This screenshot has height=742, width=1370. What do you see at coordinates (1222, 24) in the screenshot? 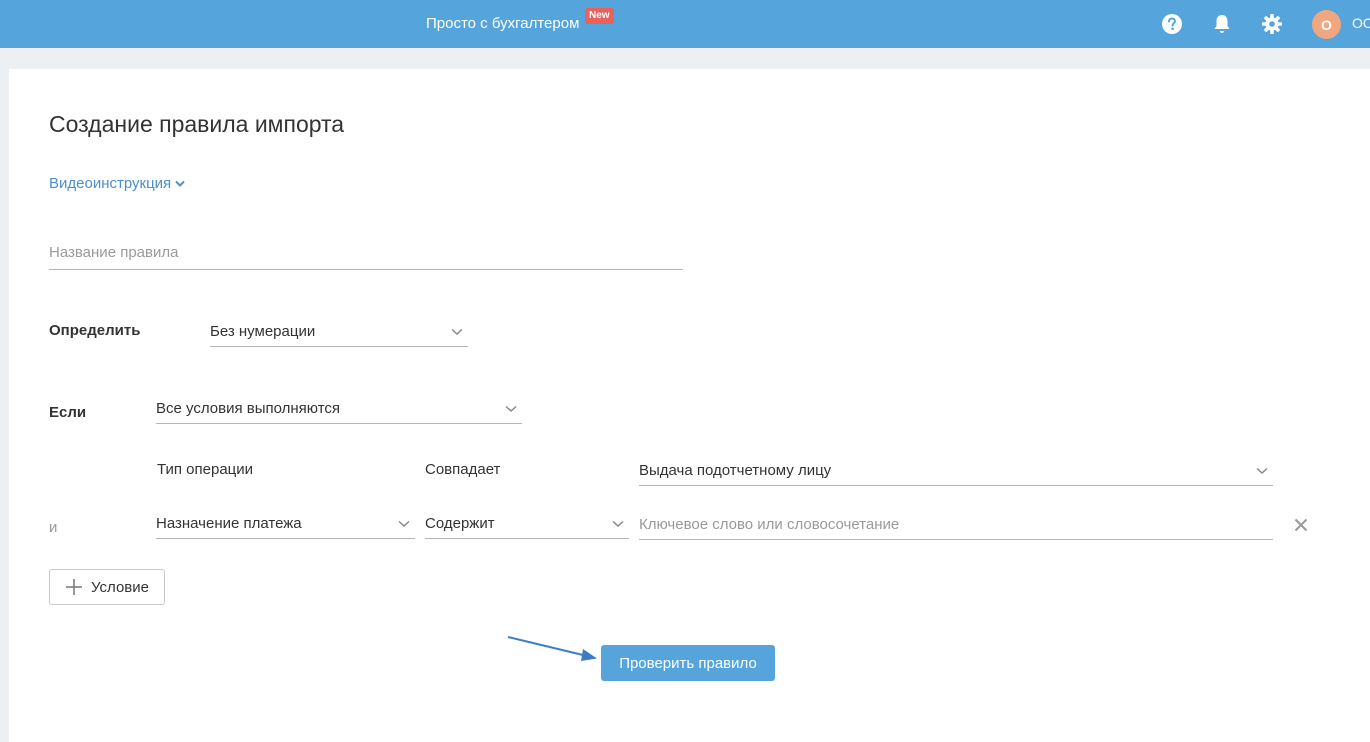
I see `bell-icon` at bounding box center [1222, 24].